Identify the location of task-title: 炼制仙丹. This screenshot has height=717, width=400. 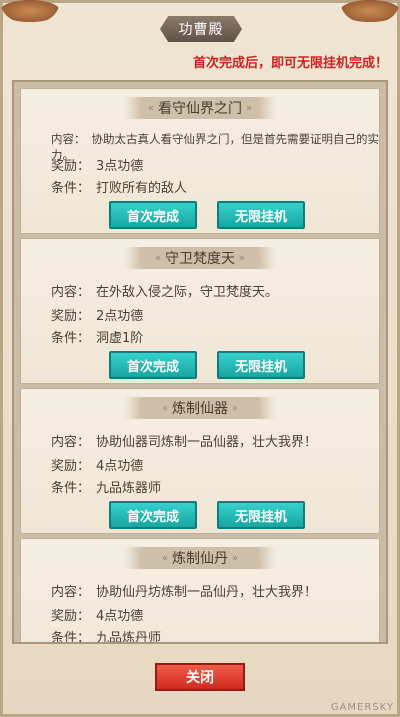
(200, 559).